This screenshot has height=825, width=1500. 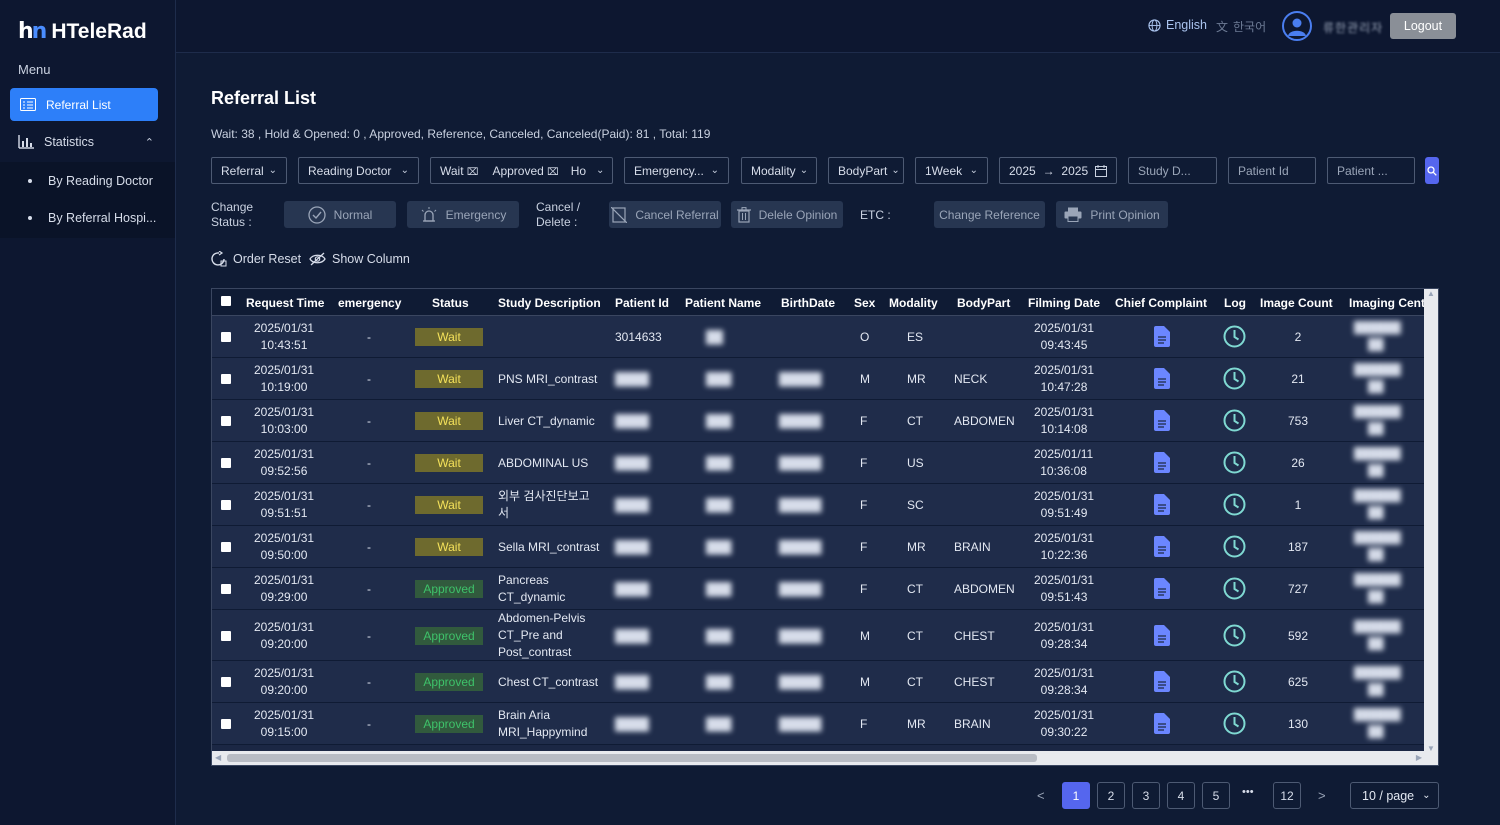 I want to click on logout-button: Logout, so click(x=1423, y=26).